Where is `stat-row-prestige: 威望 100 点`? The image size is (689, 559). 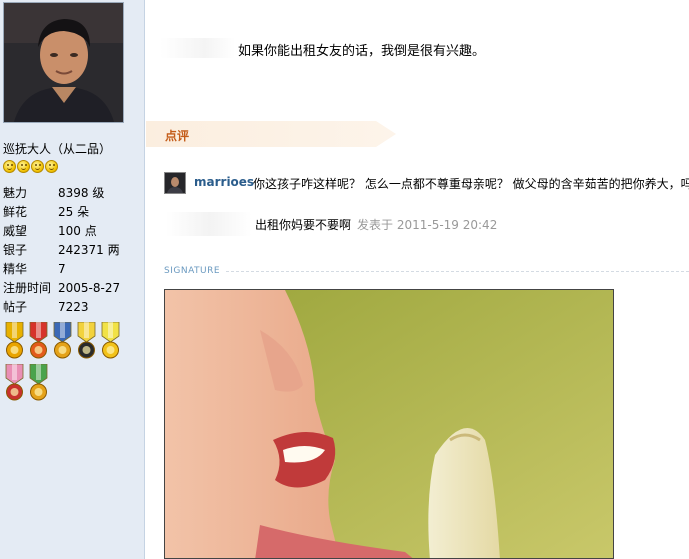
stat-row-prestige: 威望 100 点 is located at coordinates (73, 231).